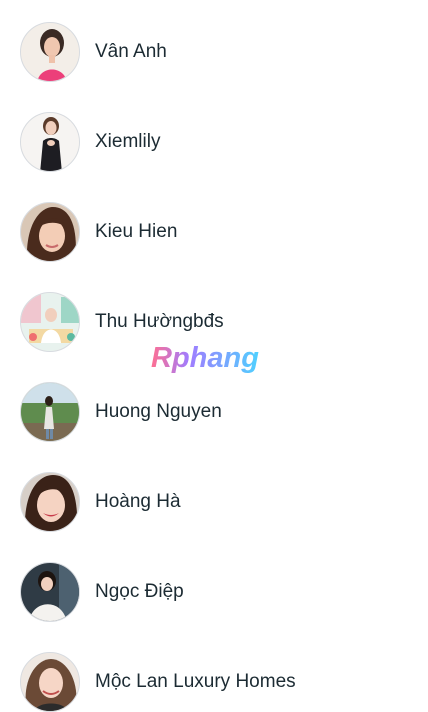 This screenshot has width=428, height=712. What do you see at coordinates (136, 232) in the screenshot?
I see `contact-name: Kieu Hien` at bounding box center [136, 232].